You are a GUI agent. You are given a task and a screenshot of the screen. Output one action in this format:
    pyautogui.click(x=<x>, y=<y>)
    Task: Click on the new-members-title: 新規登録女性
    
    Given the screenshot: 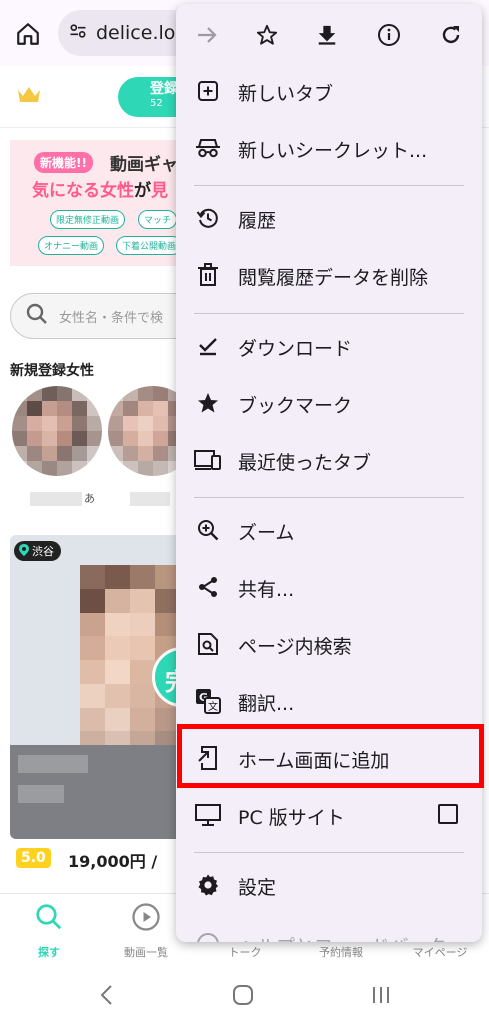 What is the action you would take?
    pyautogui.click(x=52, y=371)
    